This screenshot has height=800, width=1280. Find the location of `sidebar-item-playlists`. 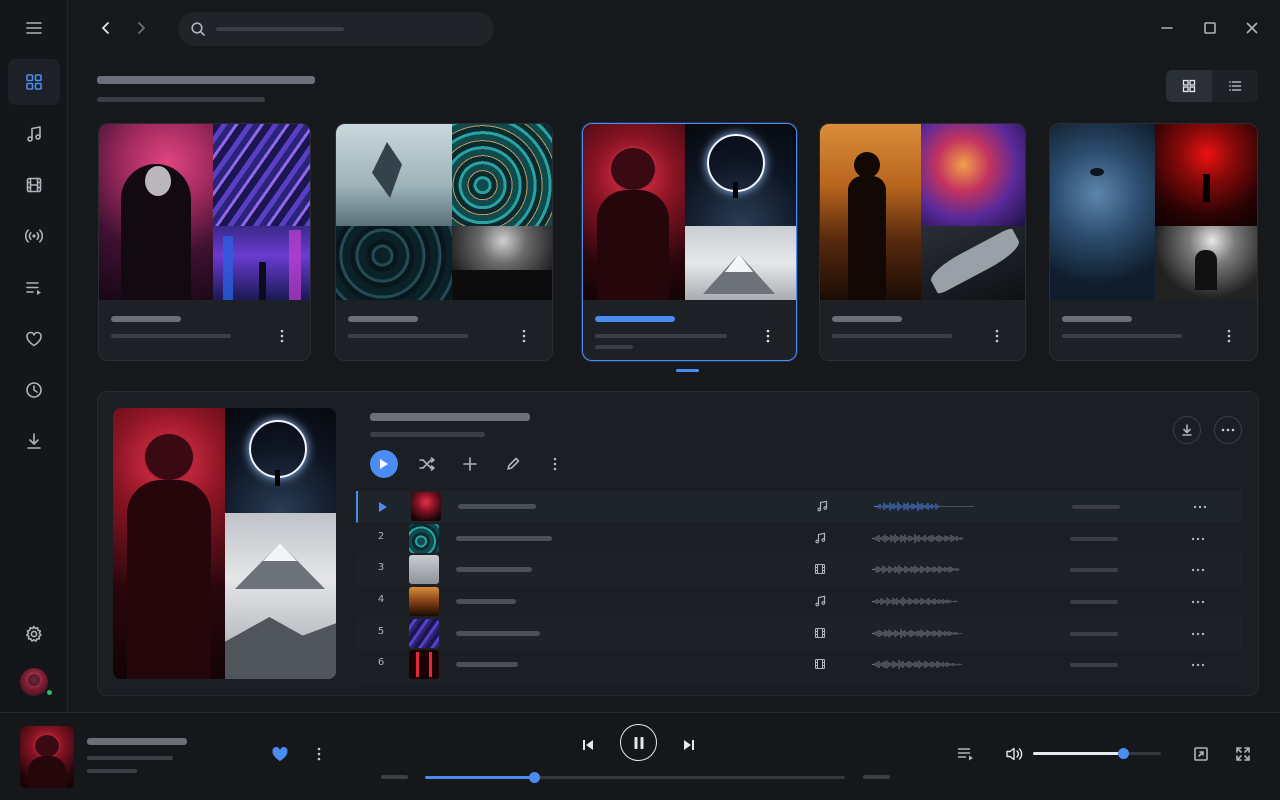

sidebar-item-playlists is located at coordinates (34, 288).